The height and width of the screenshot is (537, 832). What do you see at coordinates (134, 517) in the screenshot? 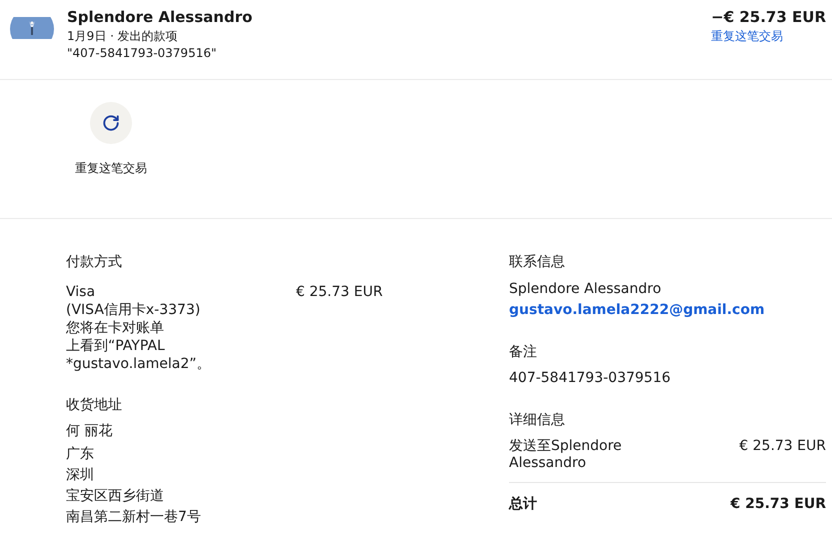
I see `address-line: 南昌第二新村一巷7号` at bounding box center [134, 517].